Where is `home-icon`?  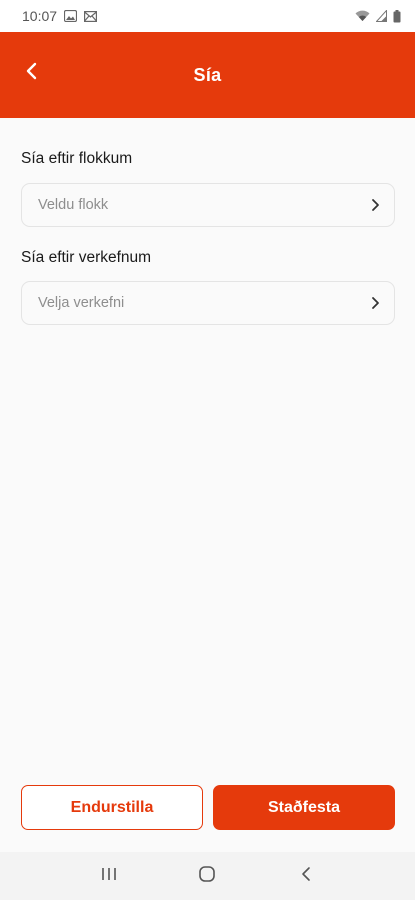 home-icon is located at coordinates (207, 876).